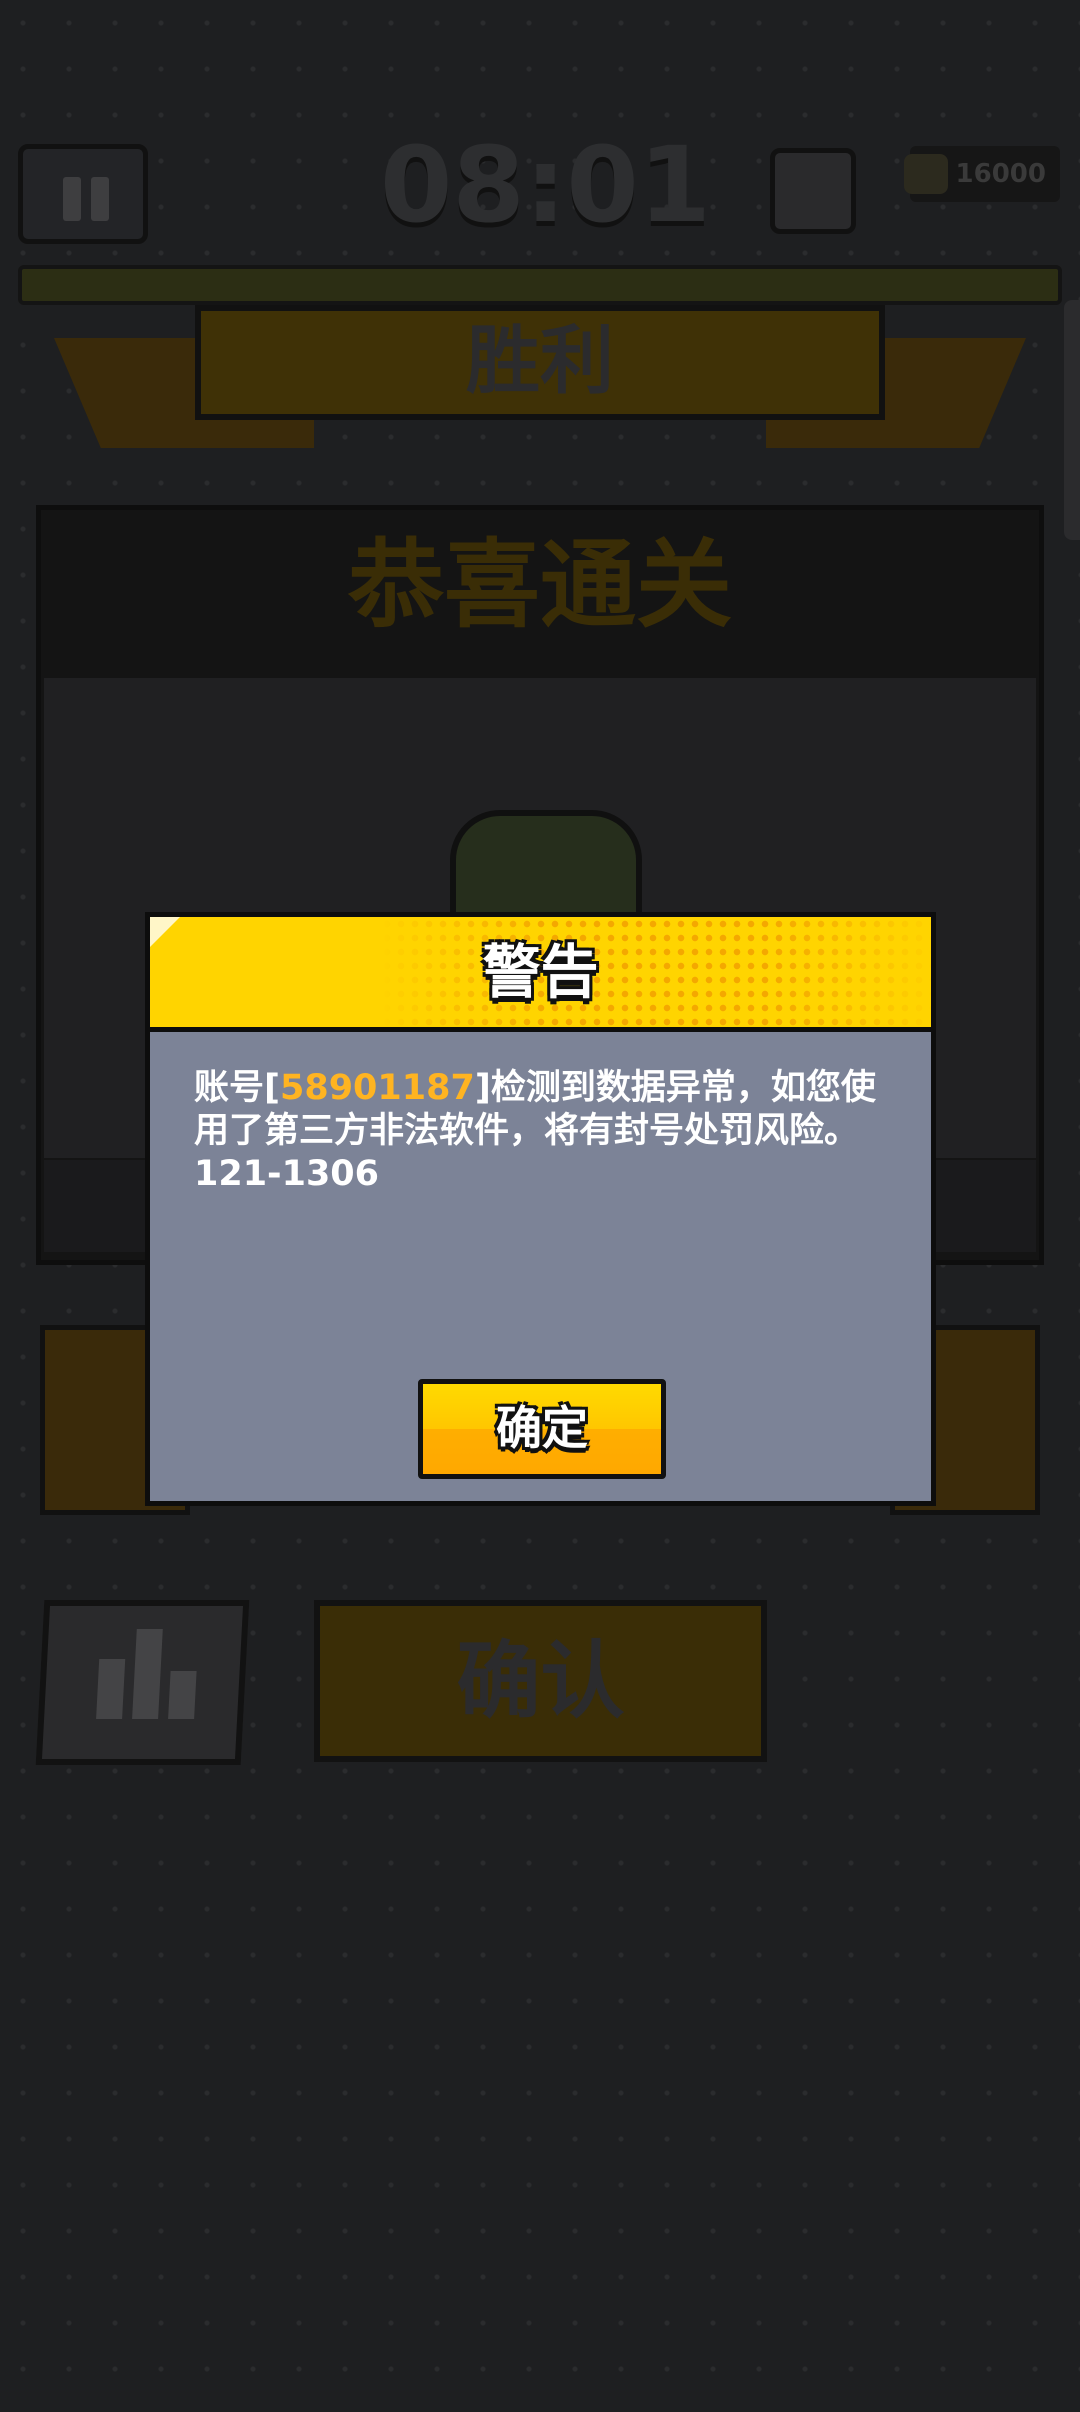 The image size is (1080, 2412). Describe the element at coordinates (540, 362) in the screenshot. I see `victory-banner: 胜利` at that location.